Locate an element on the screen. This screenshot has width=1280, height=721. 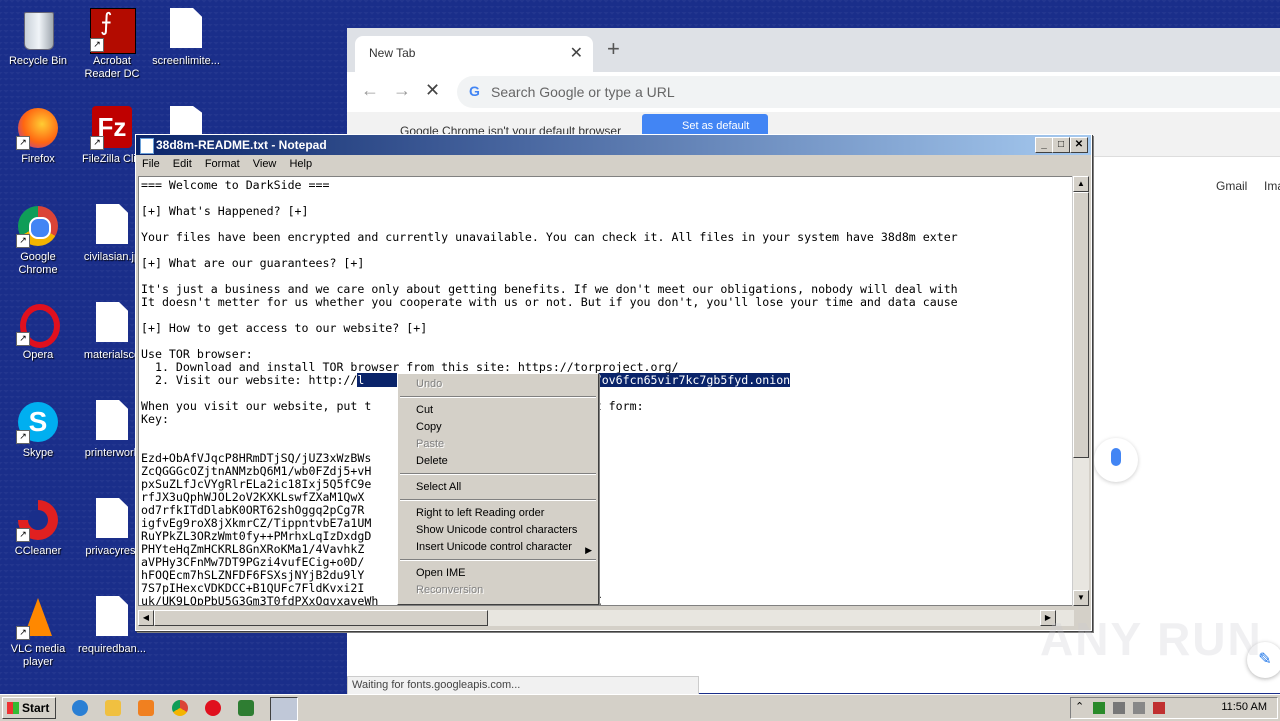
desktop-icon-opera: ↗ Opera is located at coordinates (38, 332).